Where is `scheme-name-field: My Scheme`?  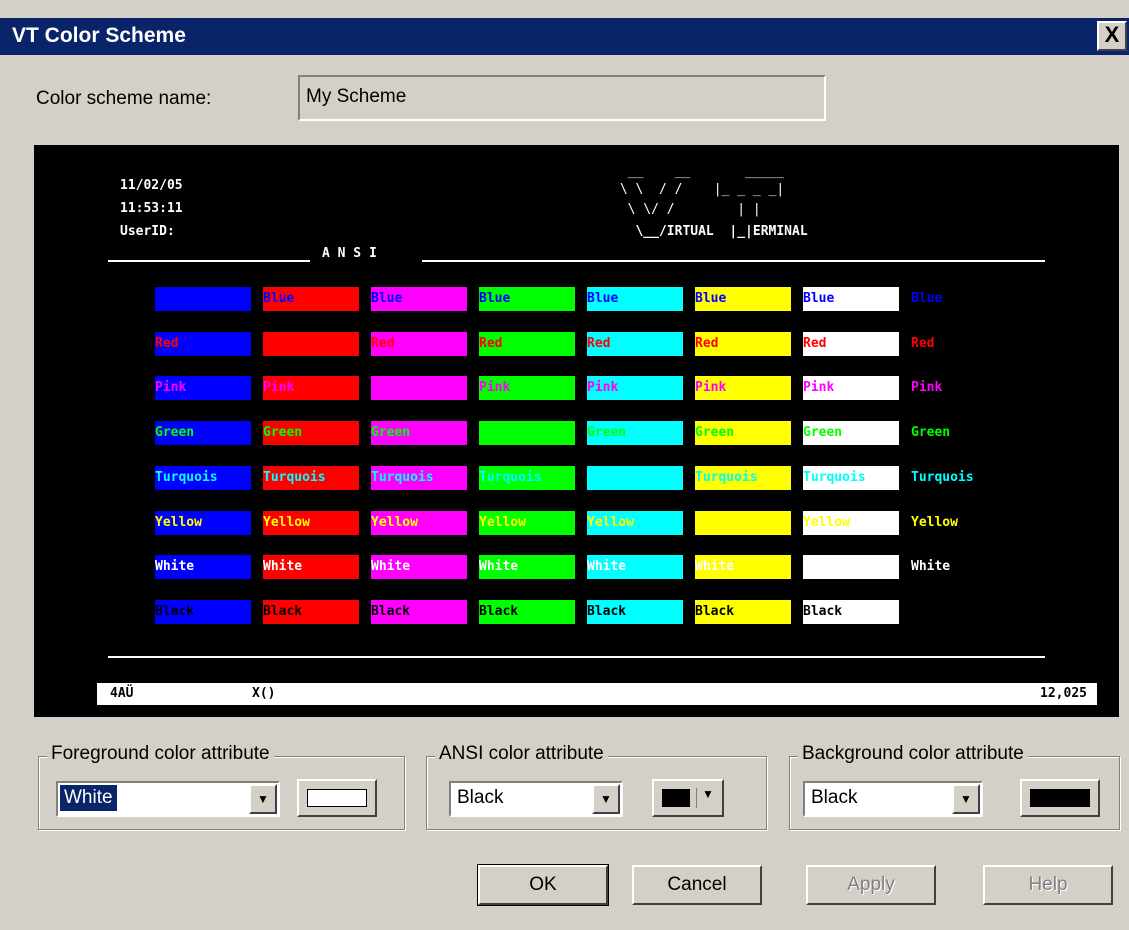
scheme-name-field: My Scheme is located at coordinates (562, 98).